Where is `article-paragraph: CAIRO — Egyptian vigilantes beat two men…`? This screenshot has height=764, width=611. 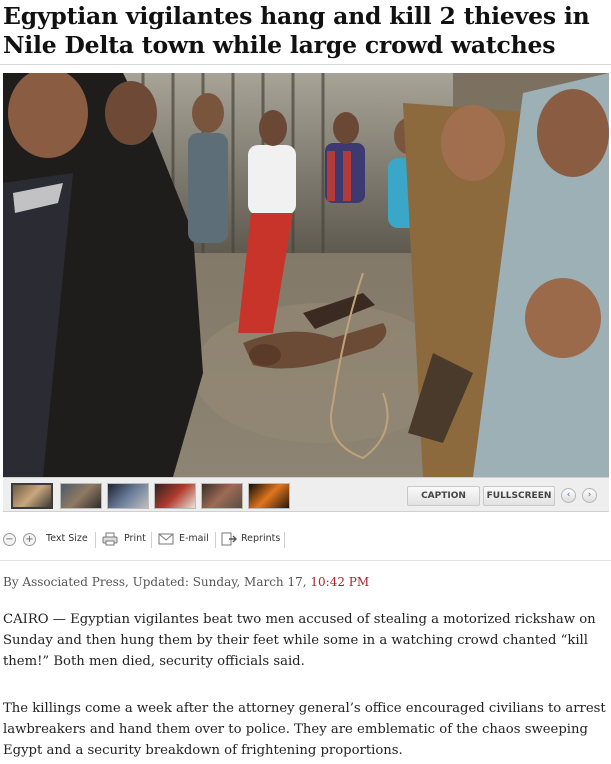 article-paragraph: CAIRO — Egyptian vigilantes beat two men… is located at coordinates (299, 640).